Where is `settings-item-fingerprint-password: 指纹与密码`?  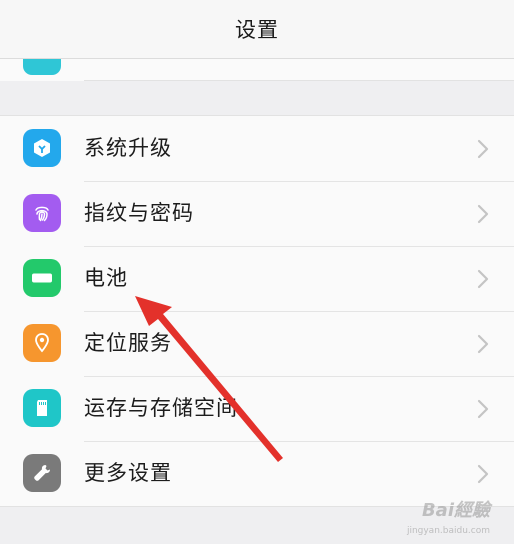 settings-item-fingerprint-password: 指纹与密码 is located at coordinates (257, 213).